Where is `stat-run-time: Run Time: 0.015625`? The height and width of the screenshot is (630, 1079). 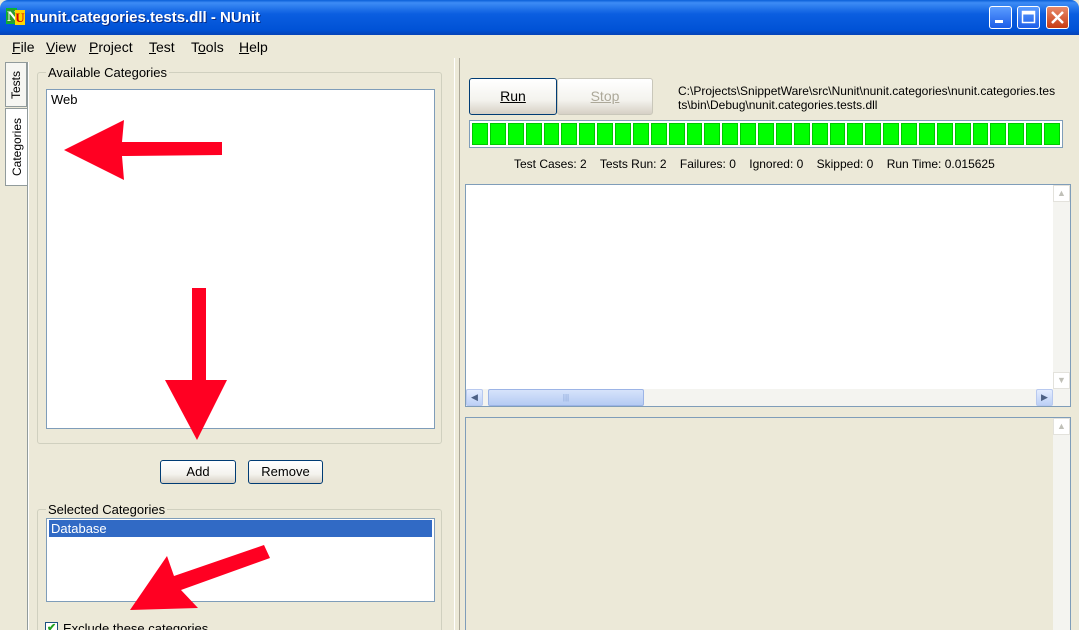 stat-run-time: Run Time: 0.015625 is located at coordinates (940, 164).